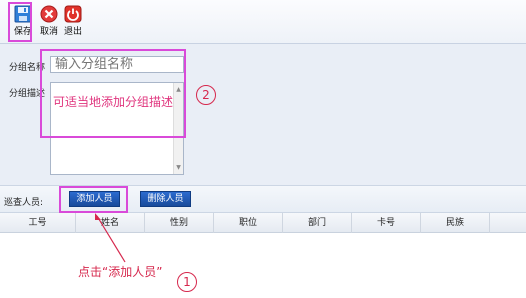 The height and width of the screenshot is (298, 526). I want to click on callout-text: 点击“添加人员”, so click(120, 272).